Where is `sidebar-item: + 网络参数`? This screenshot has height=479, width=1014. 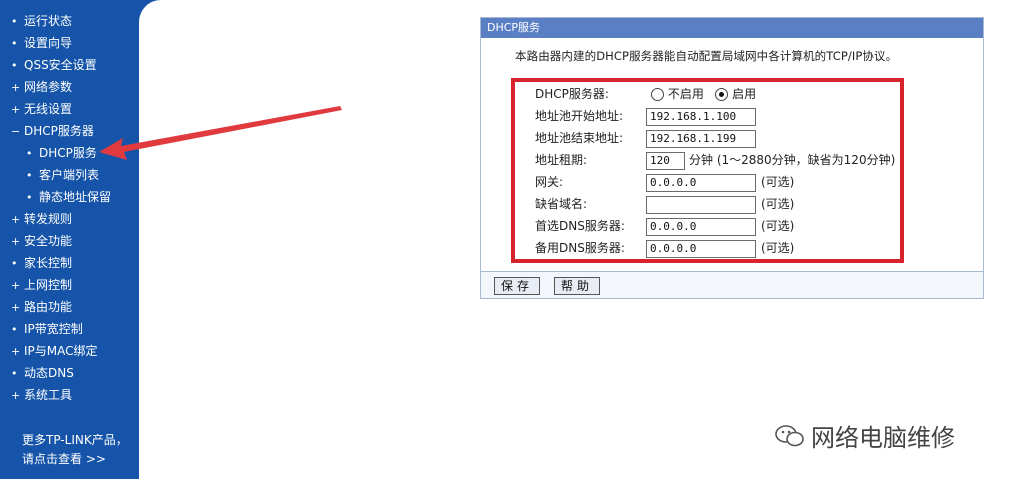 sidebar-item: + 网络参数 is located at coordinates (41, 87).